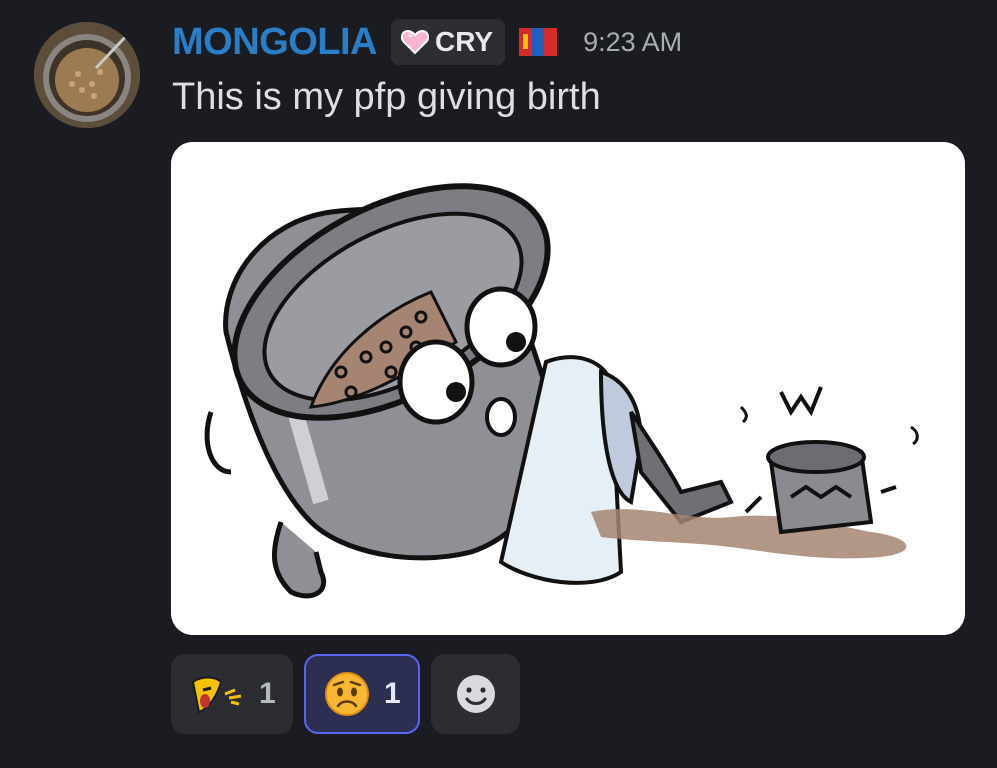  What do you see at coordinates (538, 42) in the screenshot?
I see `mongolia-flag-icon` at bounding box center [538, 42].